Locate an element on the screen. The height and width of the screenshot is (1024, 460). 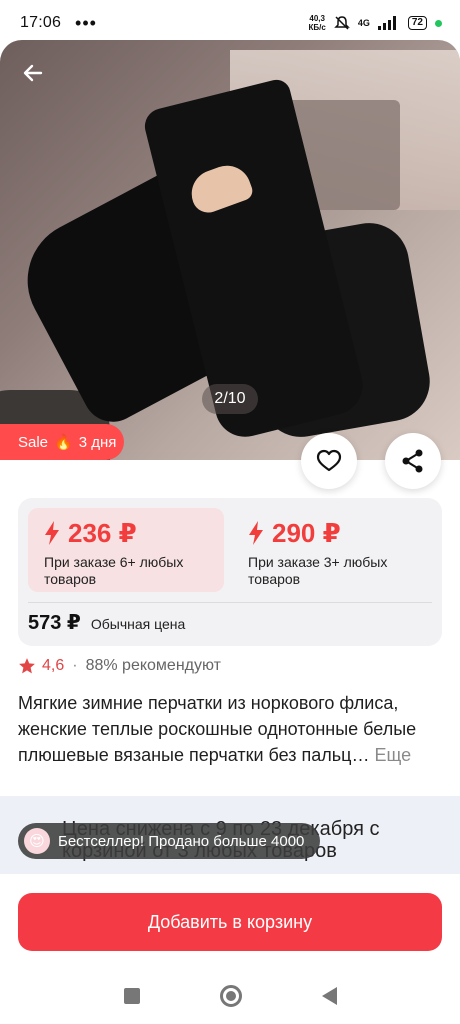
more-link: Еще is located at coordinates (392, 755).